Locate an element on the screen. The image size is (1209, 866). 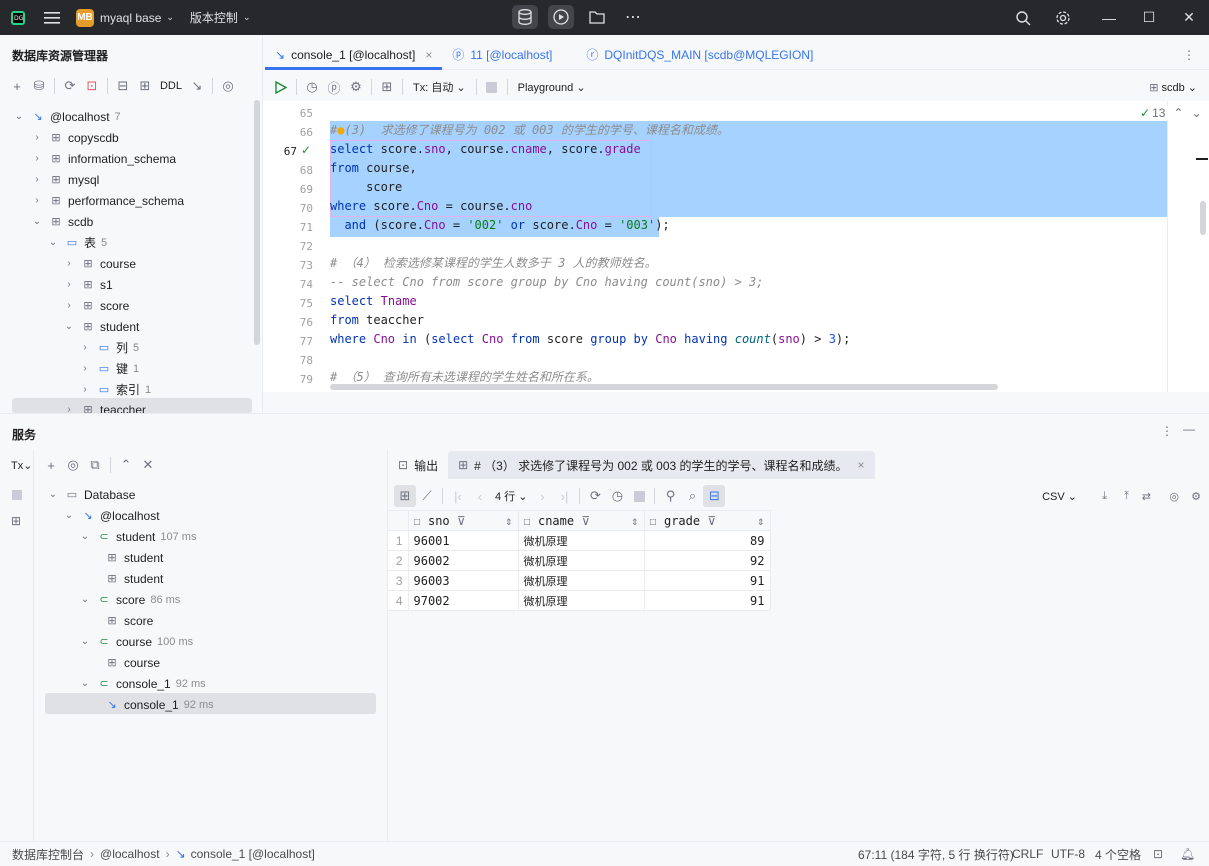
search-icon: ⌕ is located at coordinates (692, 496).